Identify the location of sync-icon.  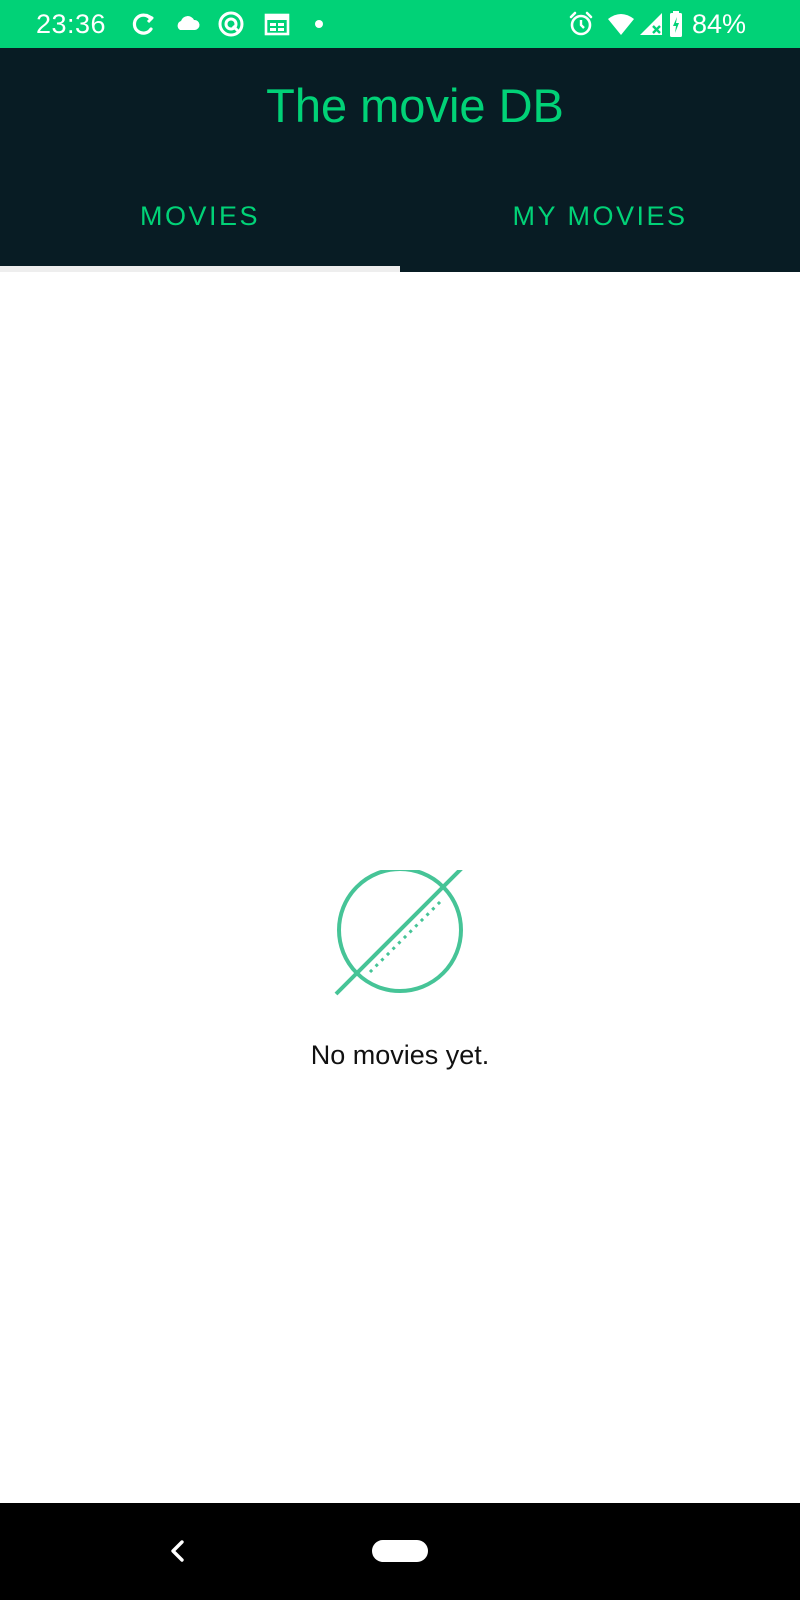
(143, 24).